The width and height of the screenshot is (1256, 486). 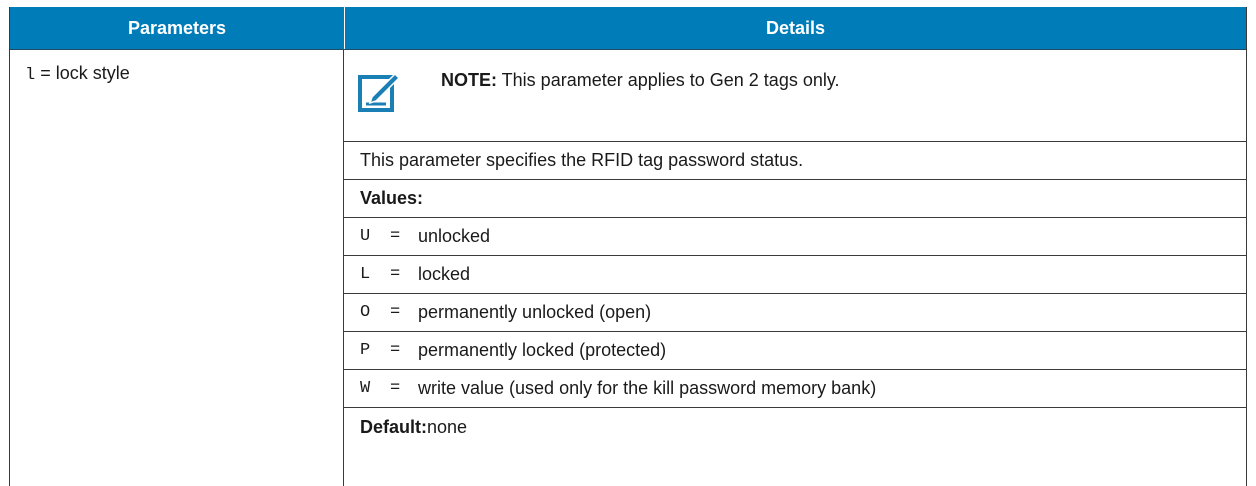 I want to click on value-description: unlocked, so click(x=454, y=236).